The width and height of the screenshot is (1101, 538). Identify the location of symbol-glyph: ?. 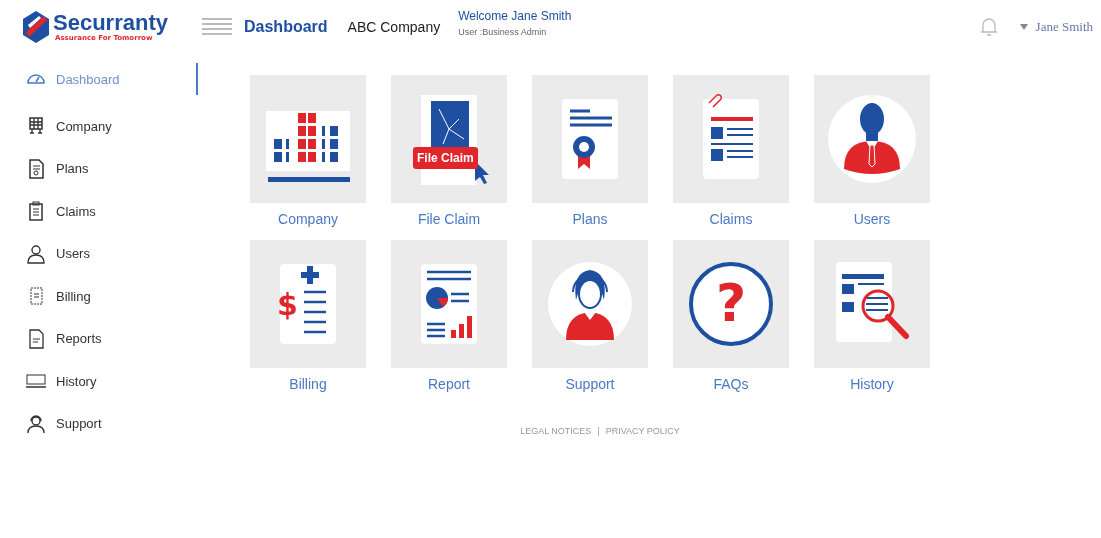
(731, 303).